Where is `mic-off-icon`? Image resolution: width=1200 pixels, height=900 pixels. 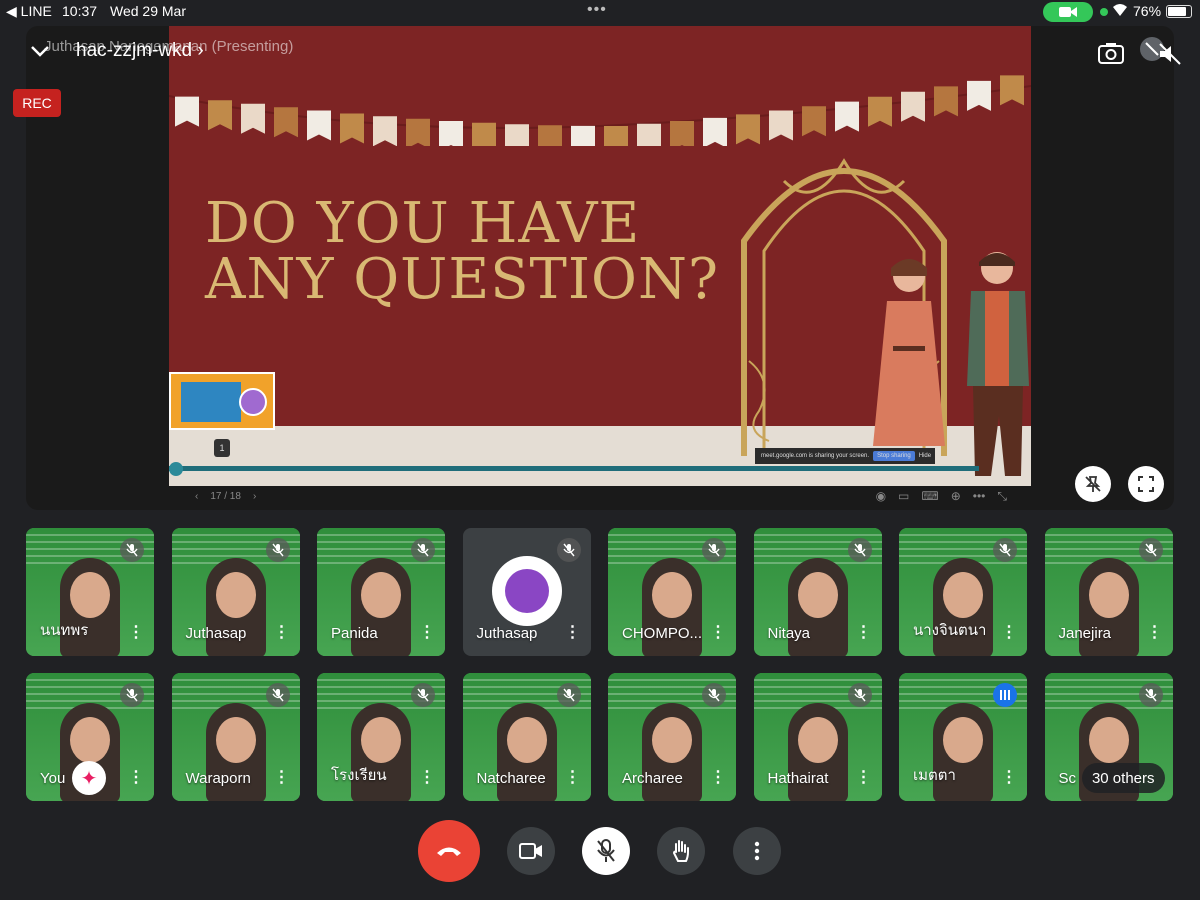
mic-off-icon is located at coordinates (606, 850).